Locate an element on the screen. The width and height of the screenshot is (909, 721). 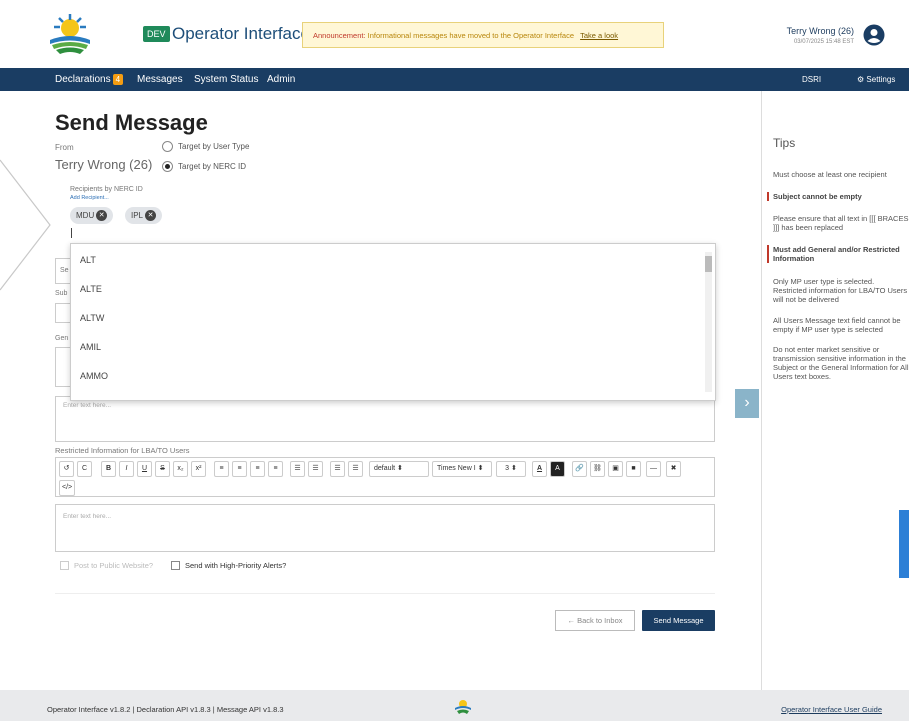
underline-button: U is located at coordinates (144, 469).